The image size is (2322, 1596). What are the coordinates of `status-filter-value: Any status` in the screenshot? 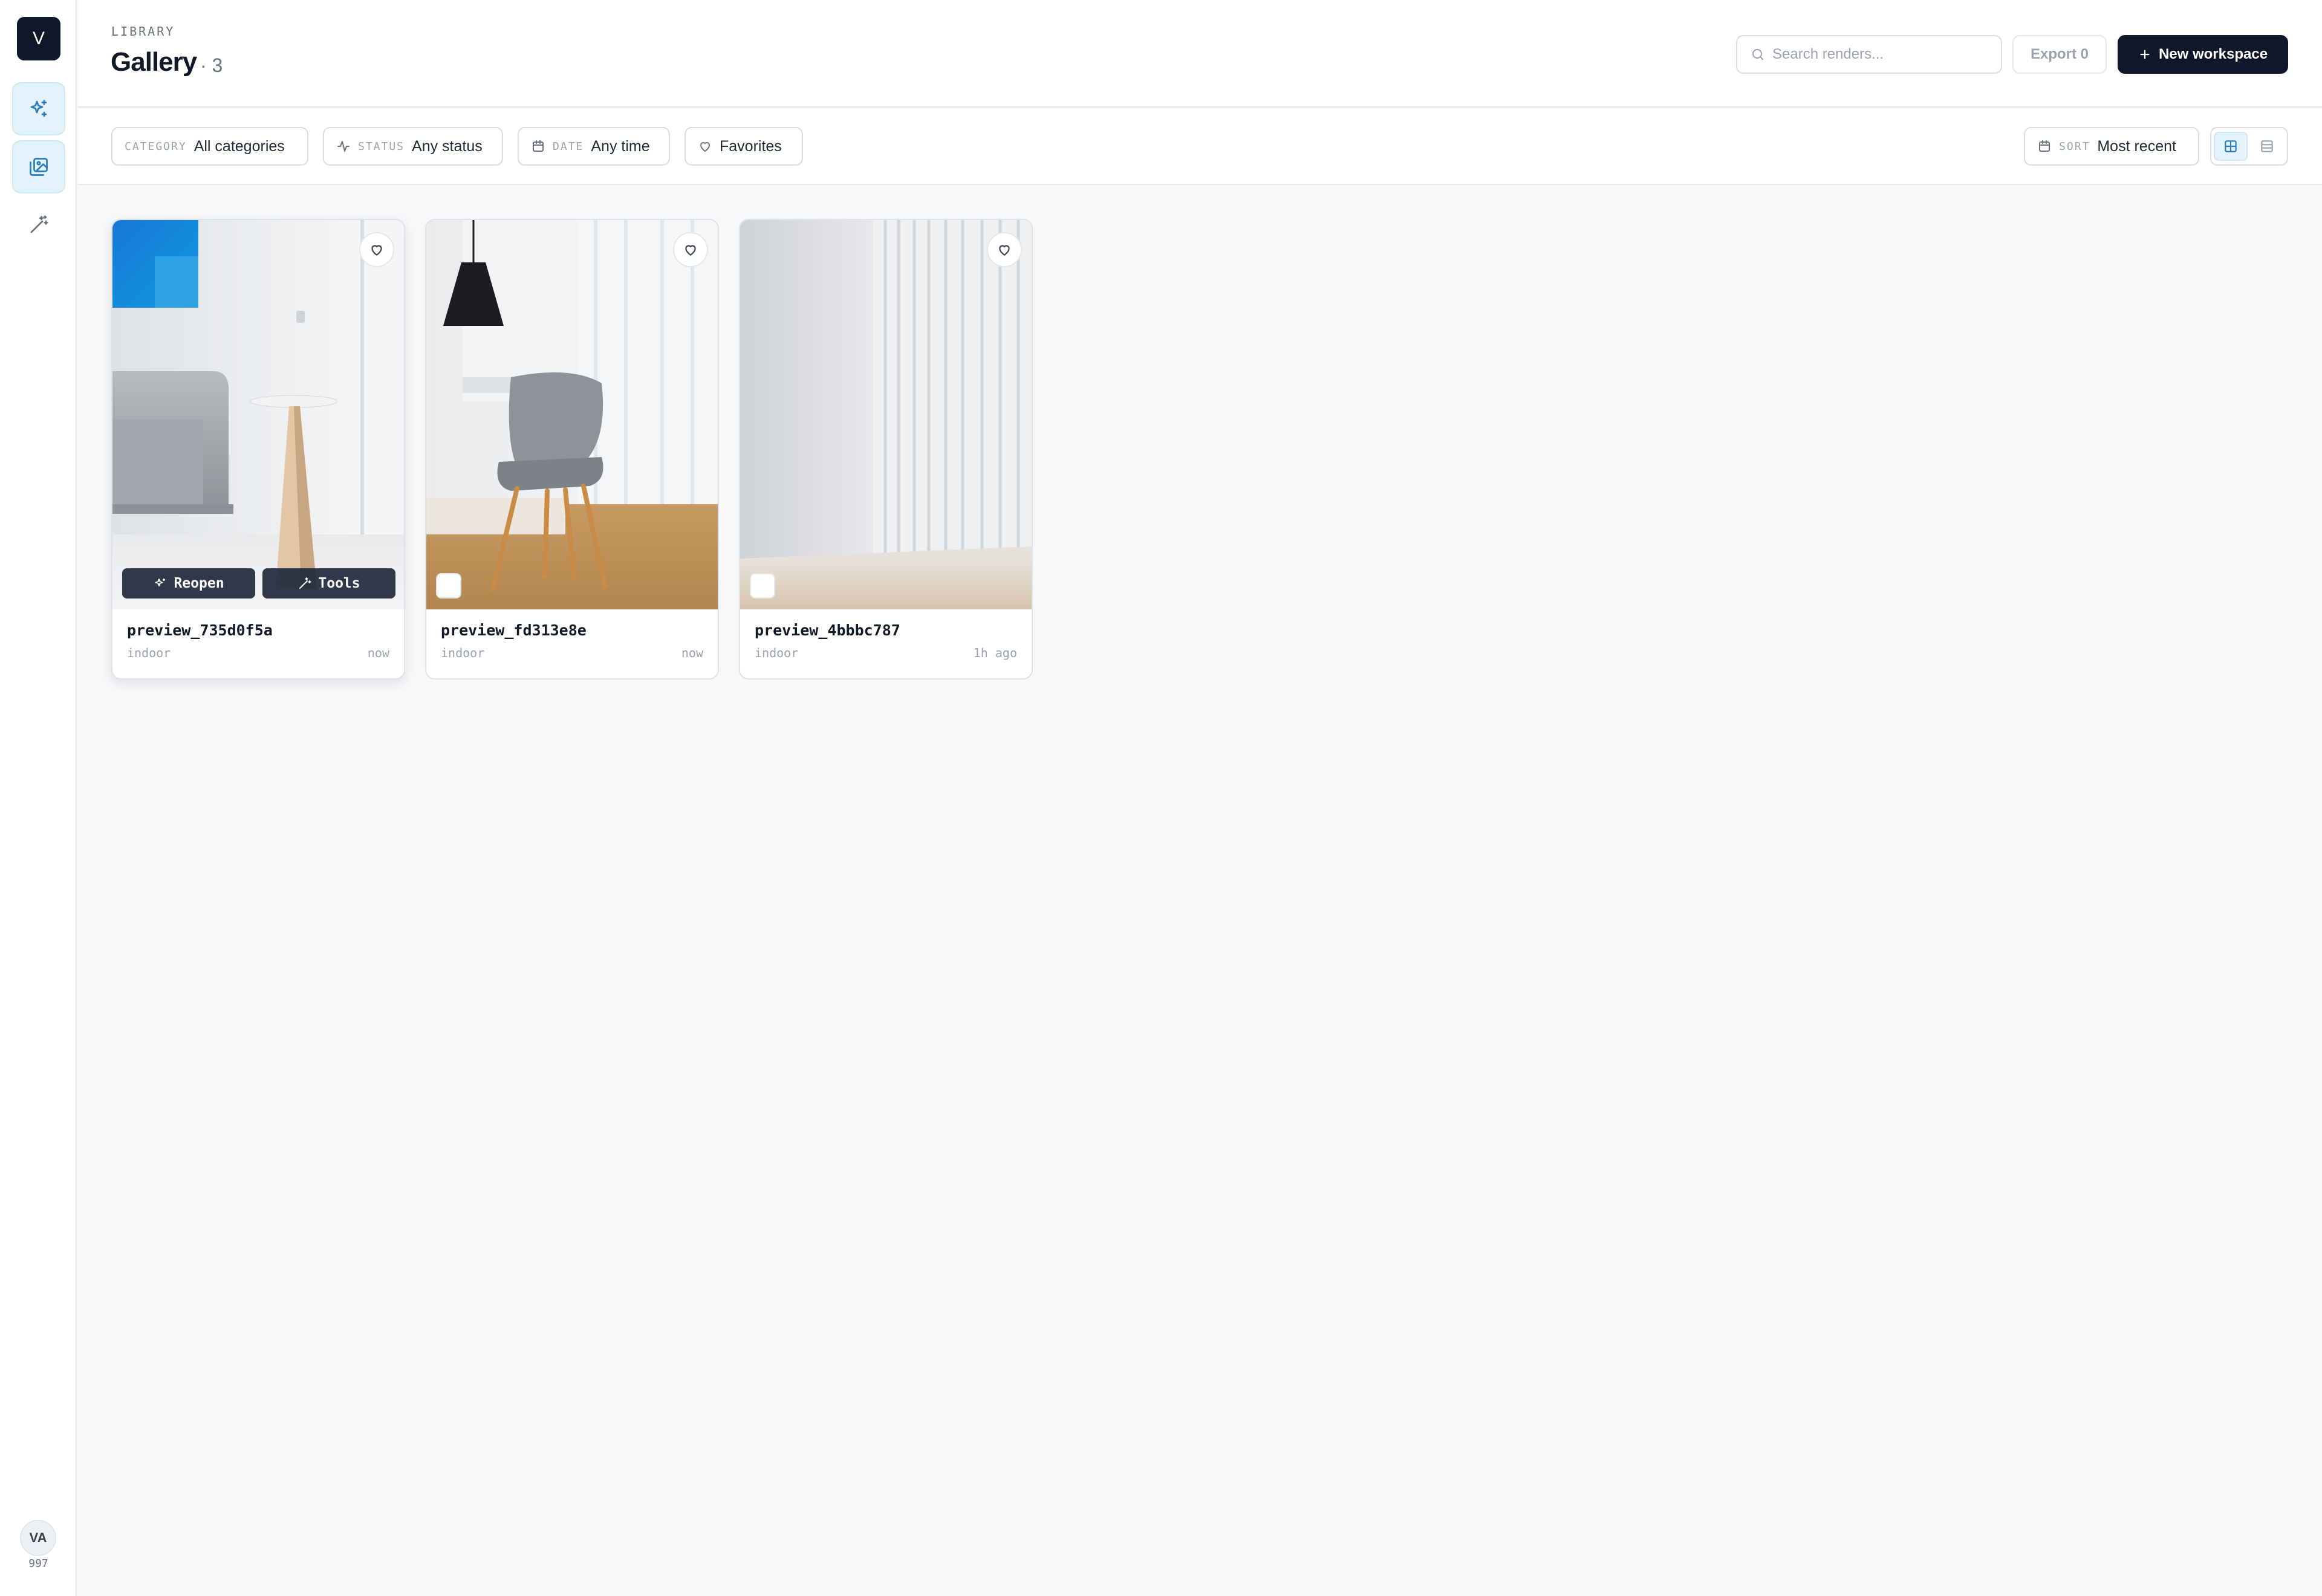 It's located at (447, 146).